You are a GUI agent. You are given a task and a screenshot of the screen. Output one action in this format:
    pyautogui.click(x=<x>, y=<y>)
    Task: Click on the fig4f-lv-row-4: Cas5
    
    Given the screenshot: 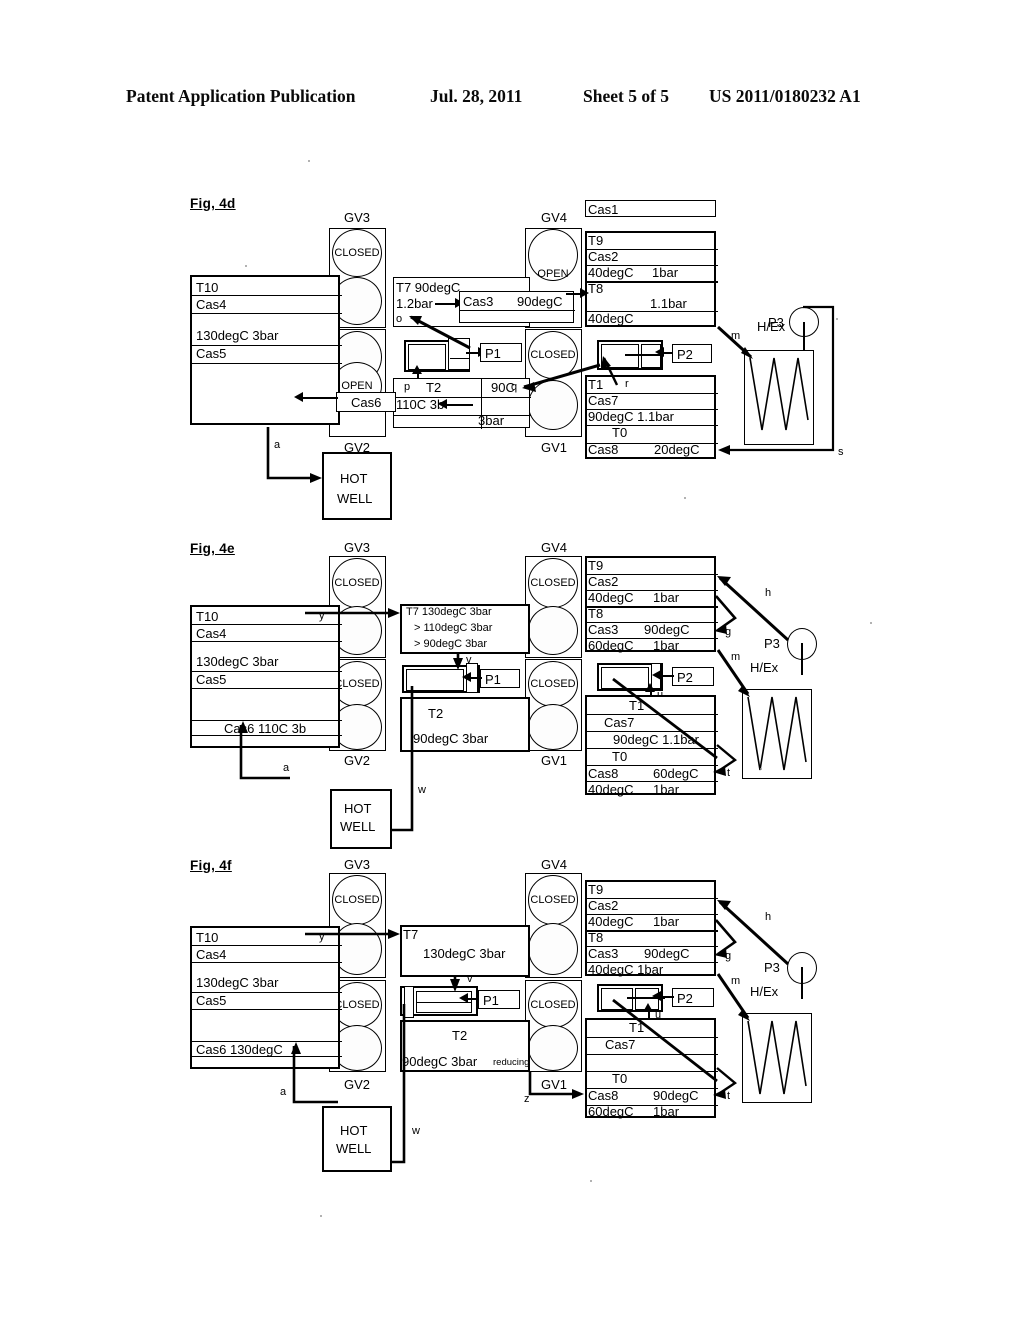 What is the action you would take?
    pyautogui.click(x=211, y=1000)
    